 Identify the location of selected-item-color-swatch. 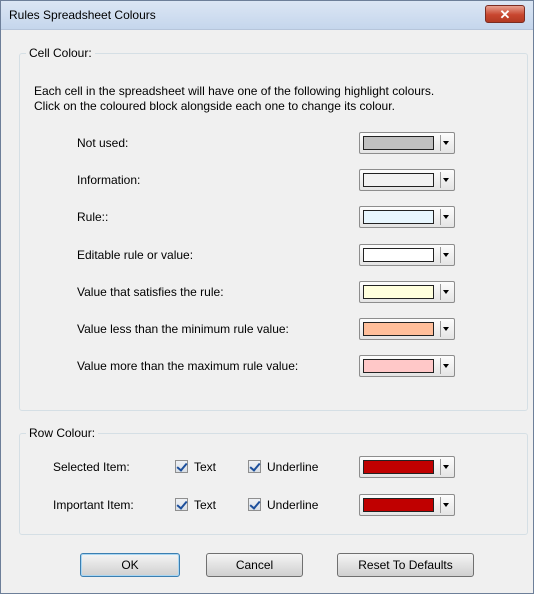
(398, 467).